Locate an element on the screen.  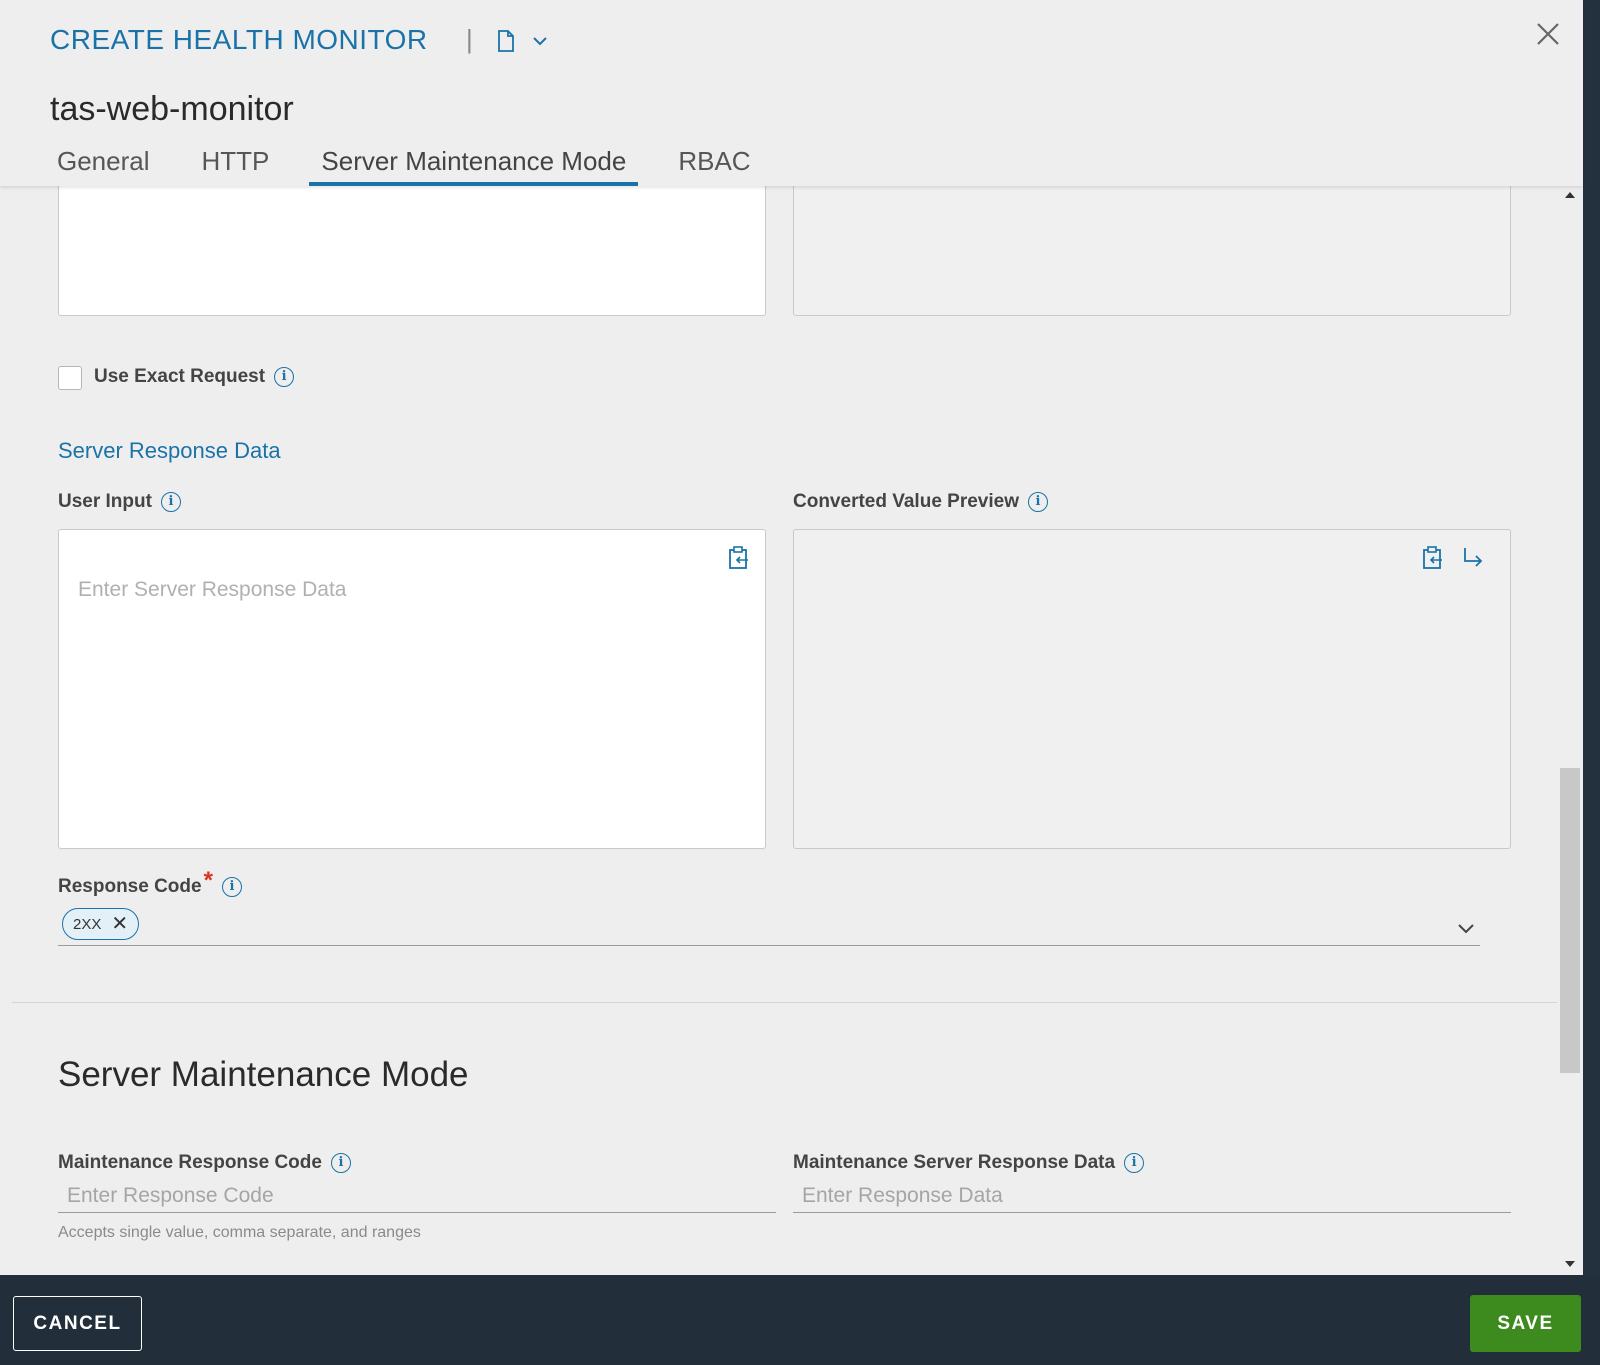
apply-arrow-icon is located at coordinates (1473, 557).